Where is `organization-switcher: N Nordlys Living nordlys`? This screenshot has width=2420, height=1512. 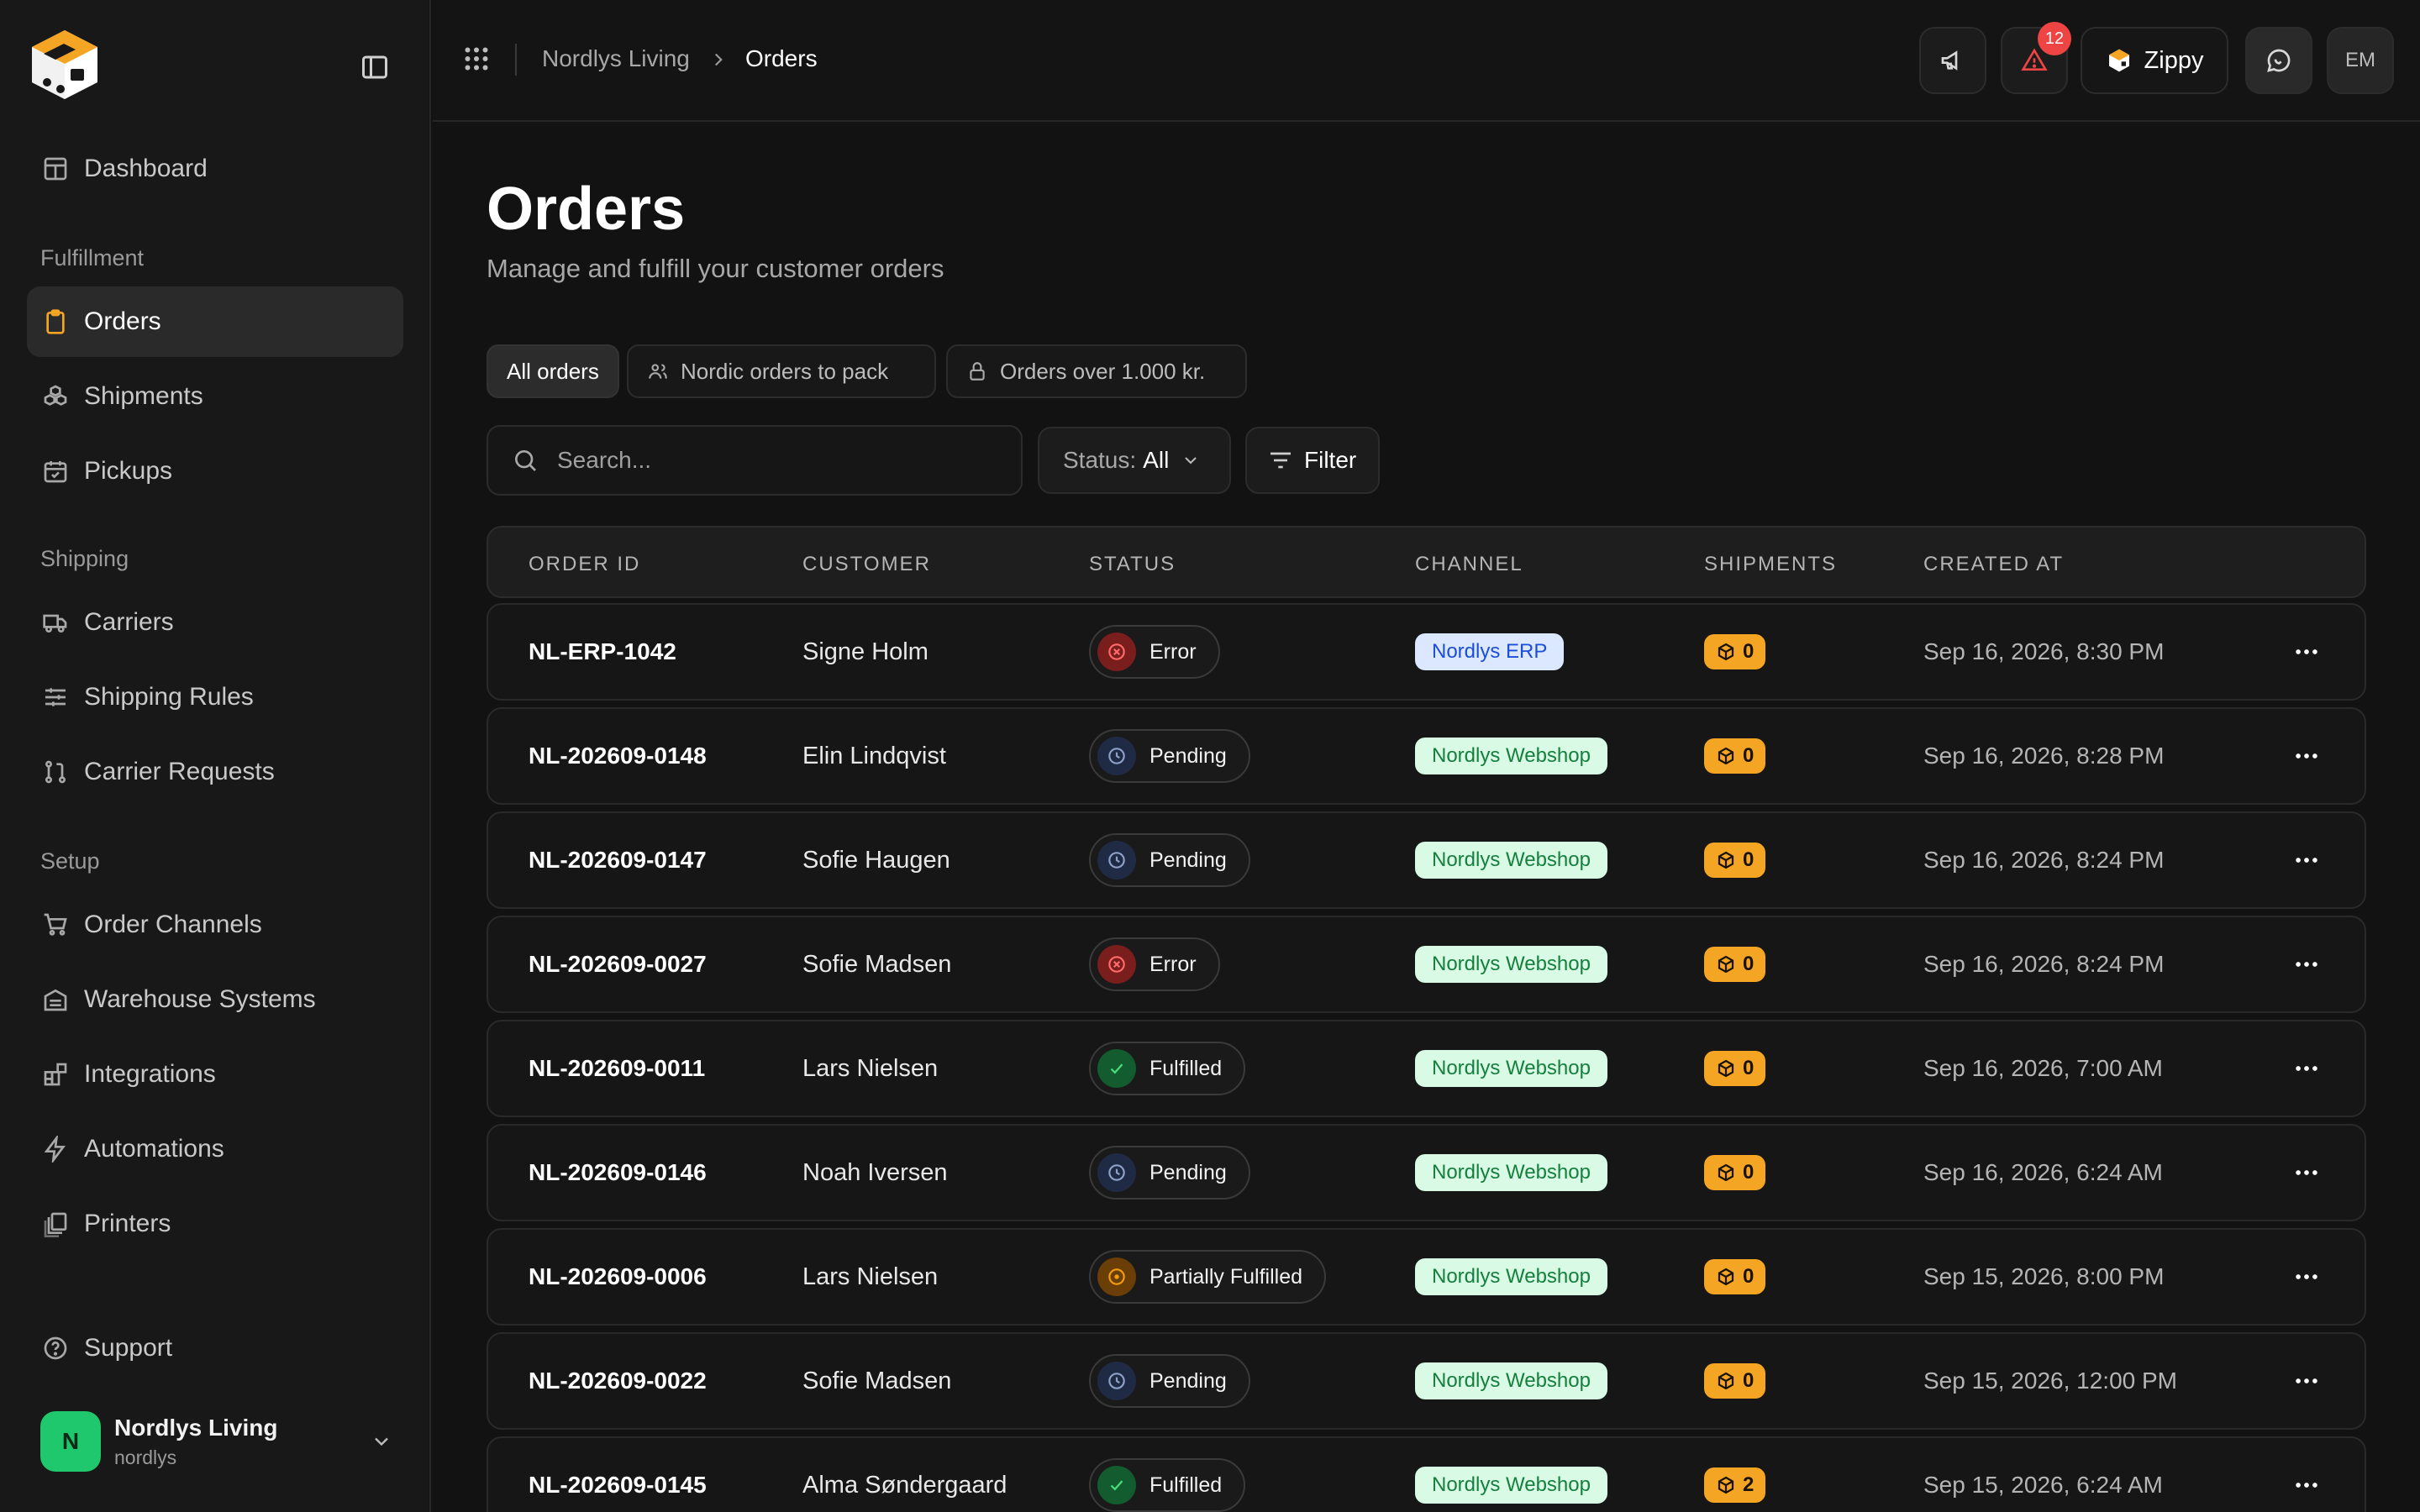 organization-switcher: N Nordlys Living nordlys is located at coordinates (217, 1441).